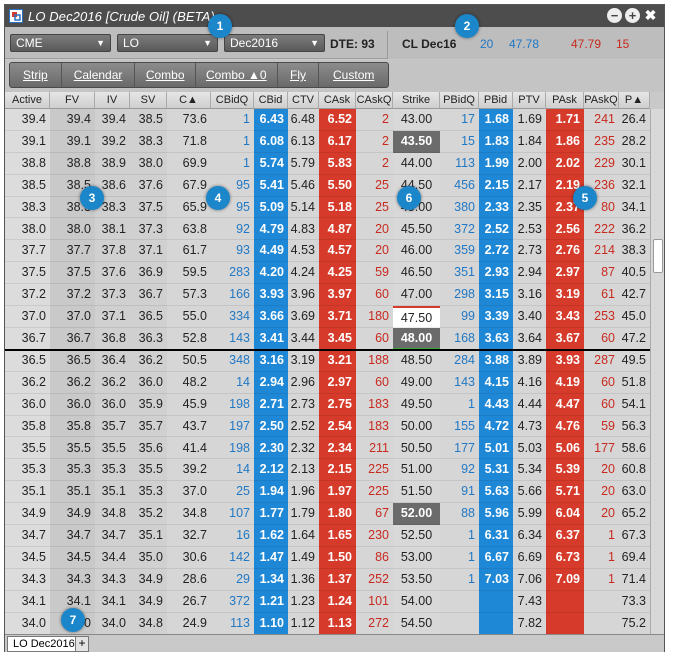 This screenshot has height=658, width=679. I want to click on cell-put-bid-qty: 351, so click(459, 273).